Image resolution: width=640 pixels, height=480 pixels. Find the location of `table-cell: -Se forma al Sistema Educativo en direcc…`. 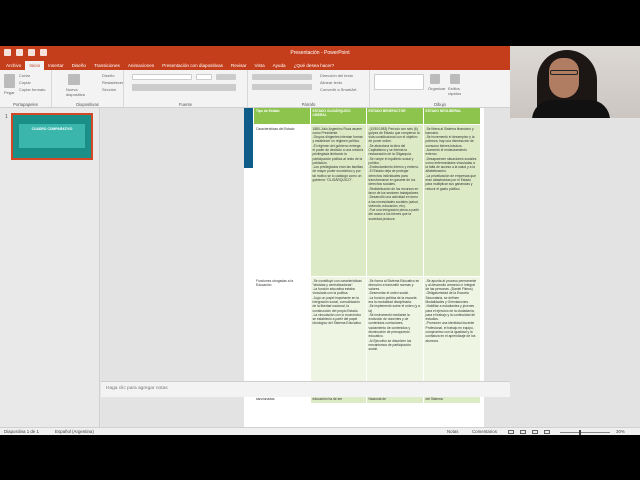

table-cell: -Se forma al Sistema Educativo en direcc… is located at coordinates (395, 332).